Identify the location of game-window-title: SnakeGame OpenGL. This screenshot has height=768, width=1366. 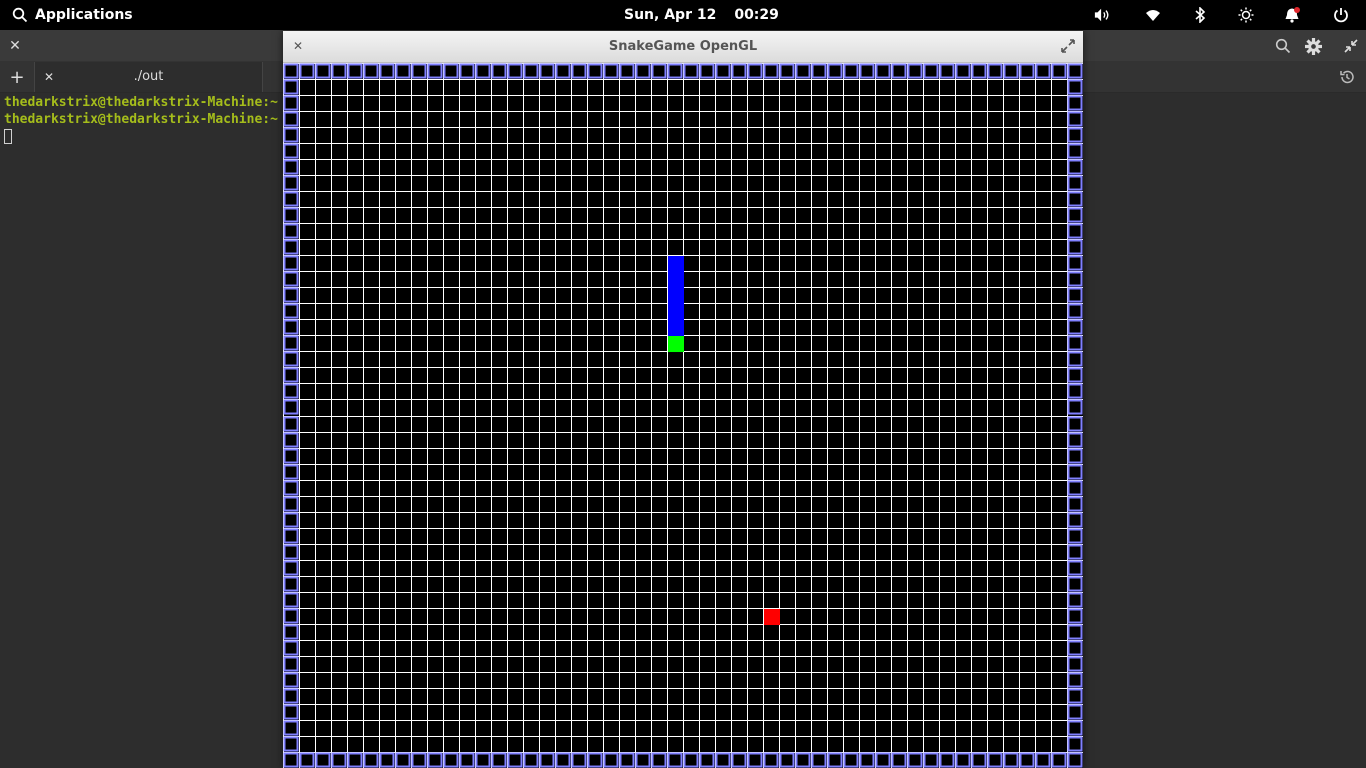
(683, 46).